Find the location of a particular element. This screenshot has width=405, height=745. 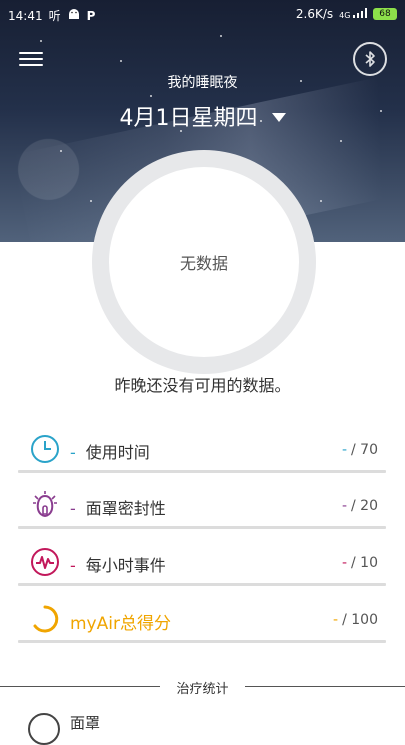

no-data-message: 昨晚还没有可用的数据。 is located at coordinates (202, 385).